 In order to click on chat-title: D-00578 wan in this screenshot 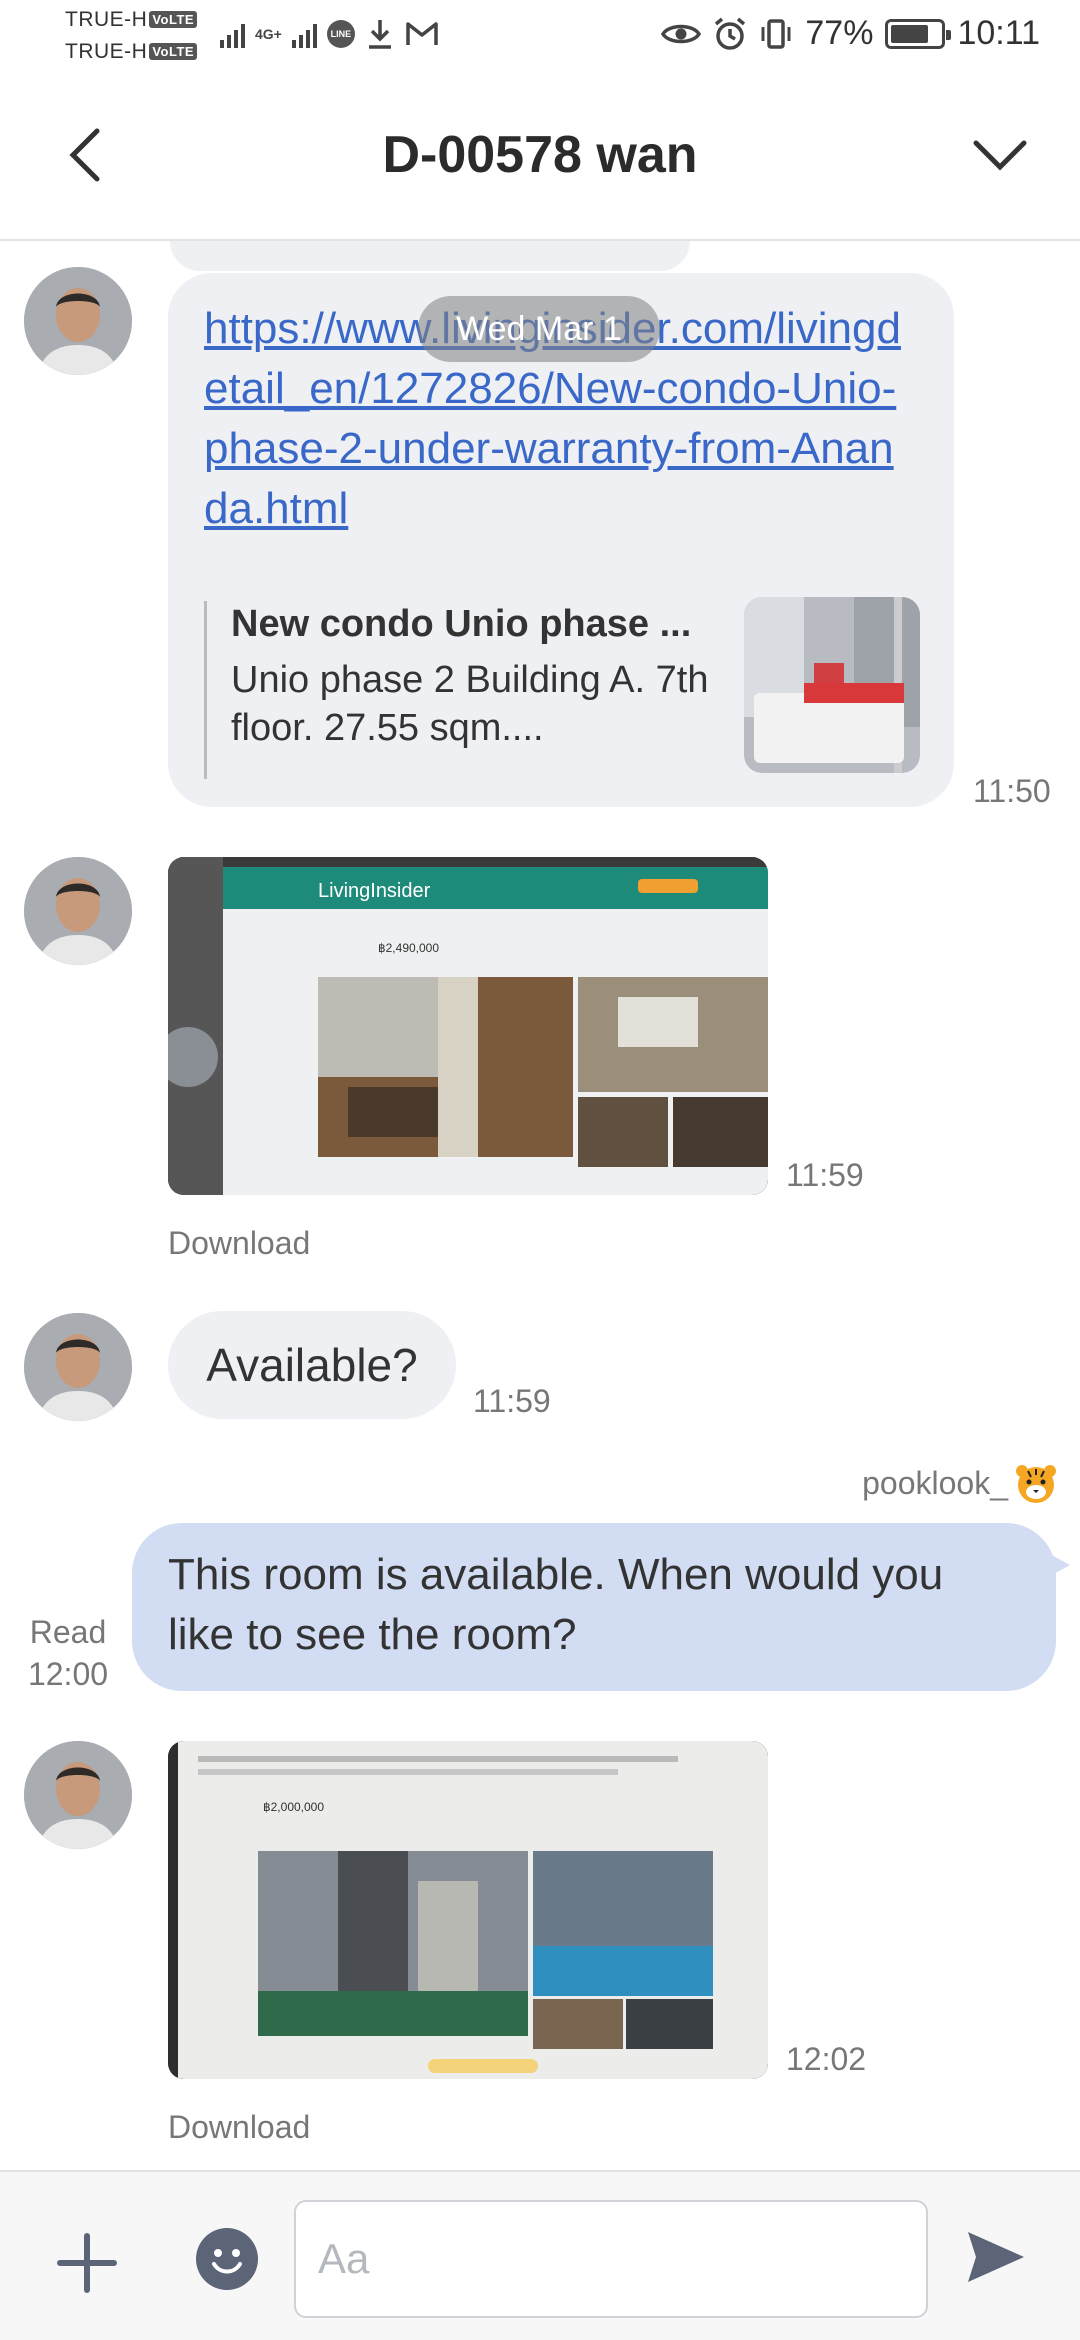, I will do `click(540, 155)`.